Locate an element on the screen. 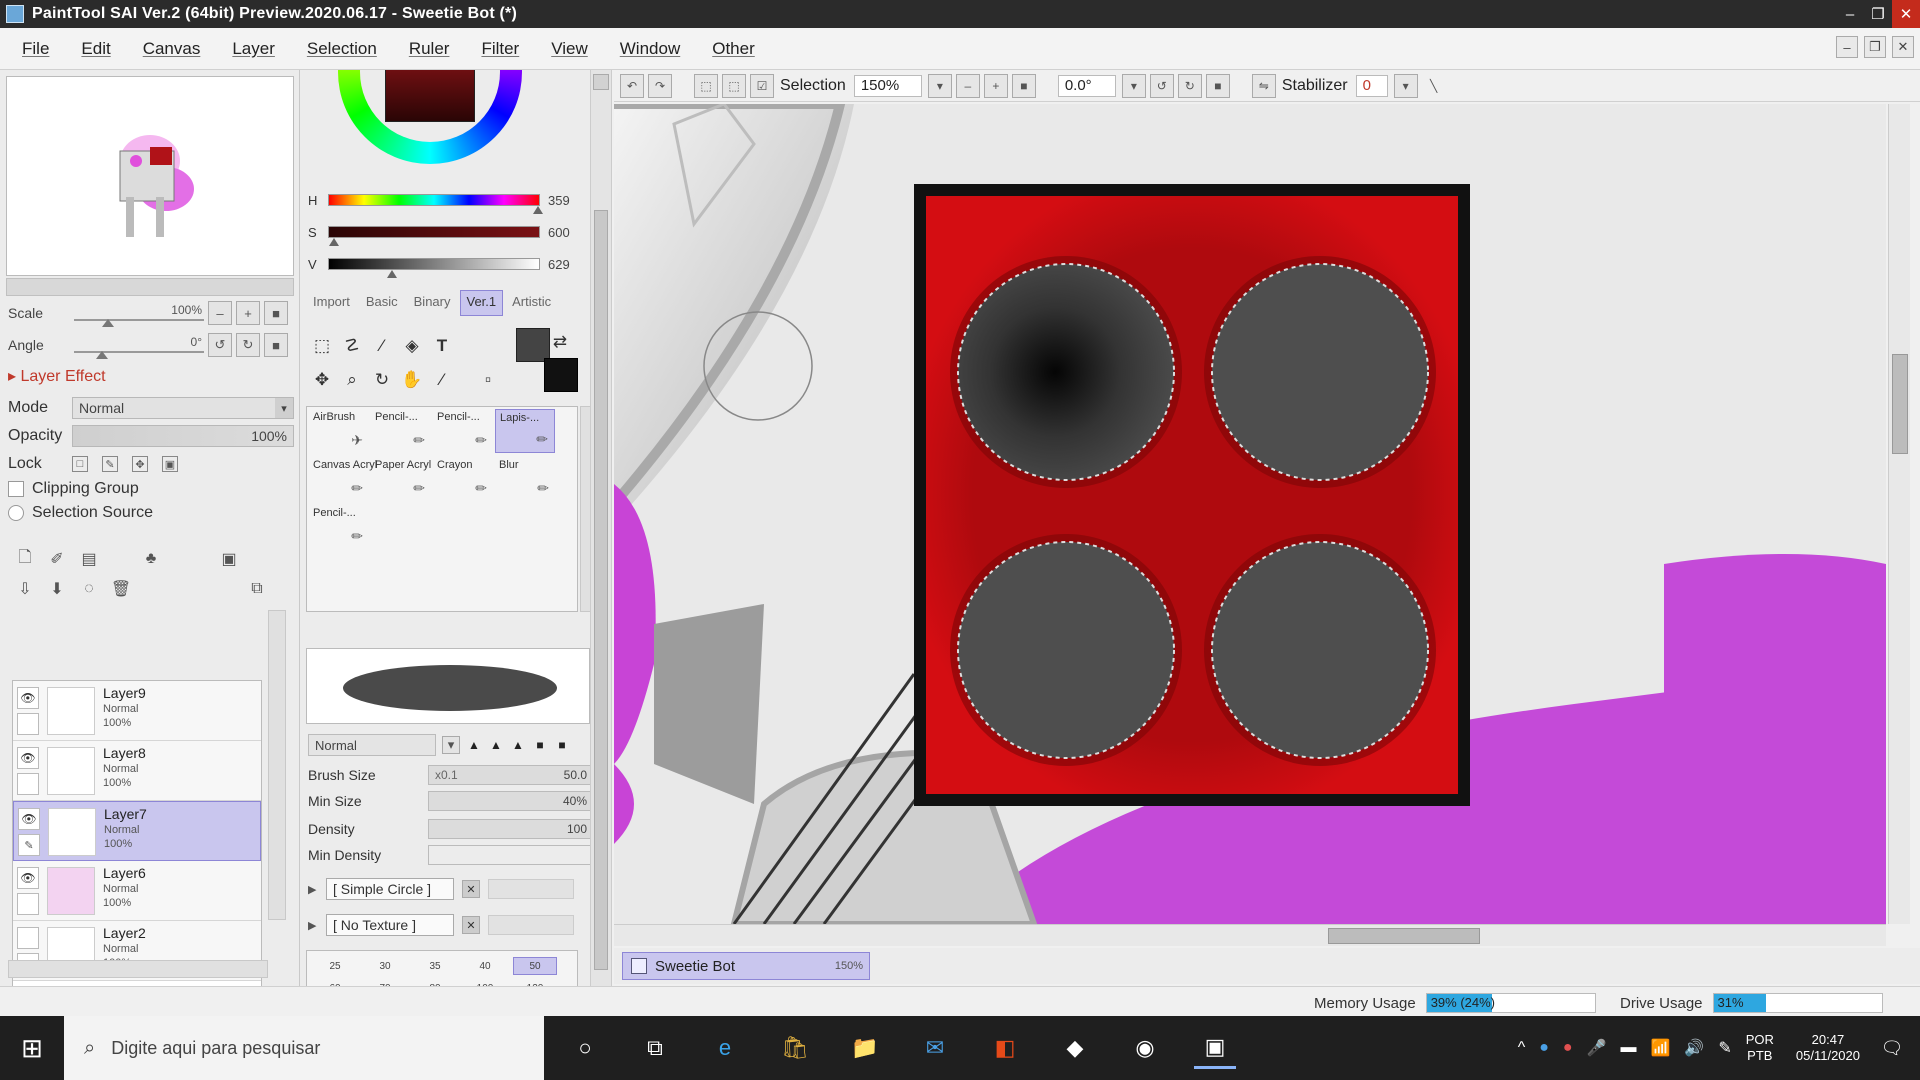  tray-security-icon: ● is located at coordinates (1568, 1048).